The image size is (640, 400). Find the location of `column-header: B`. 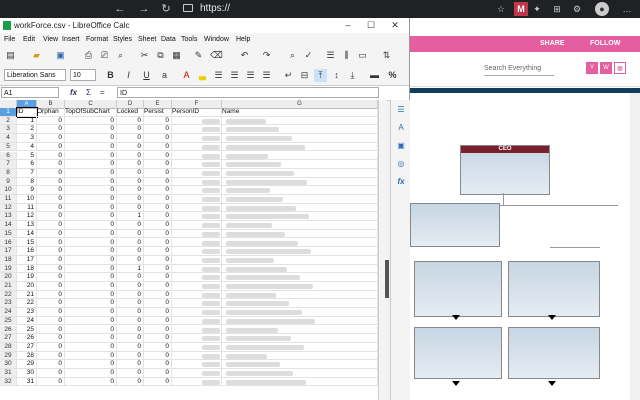

column-header: B is located at coordinates (51, 104).